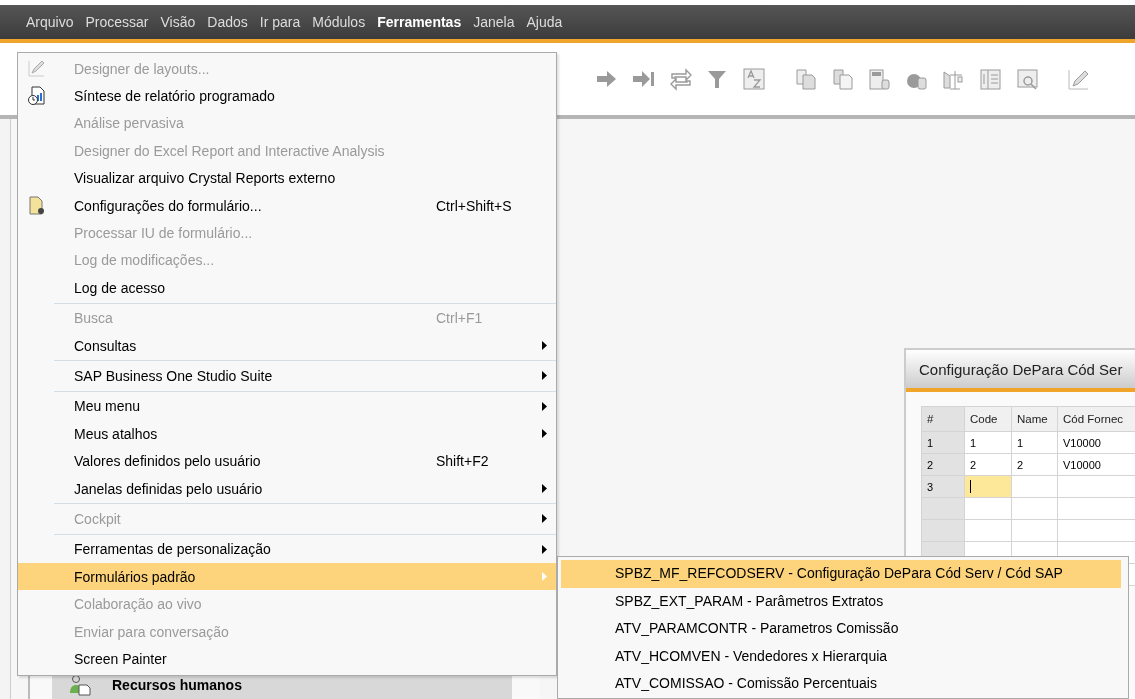  I want to click on menu-item: Arquivo, so click(50, 22).